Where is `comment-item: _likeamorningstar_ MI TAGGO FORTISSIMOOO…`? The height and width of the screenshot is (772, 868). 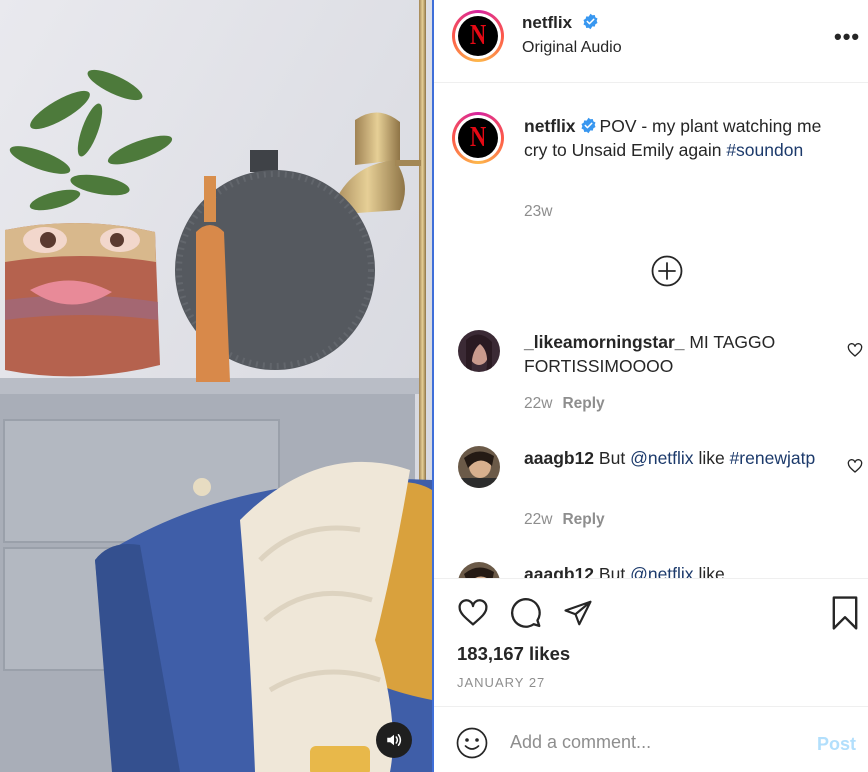
comment-item: _likeamorningstar_ MI TAGGO FORTISSIMOOO… is located at coordinates (684, 354).